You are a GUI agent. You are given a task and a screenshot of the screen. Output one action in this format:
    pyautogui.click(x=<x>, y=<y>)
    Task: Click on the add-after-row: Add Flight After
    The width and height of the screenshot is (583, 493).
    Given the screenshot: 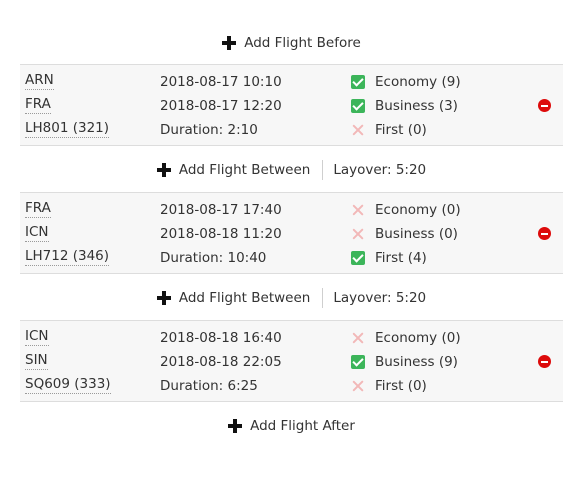 What is the action you would take?
    pyautogui.click(x=291, y=426)
    